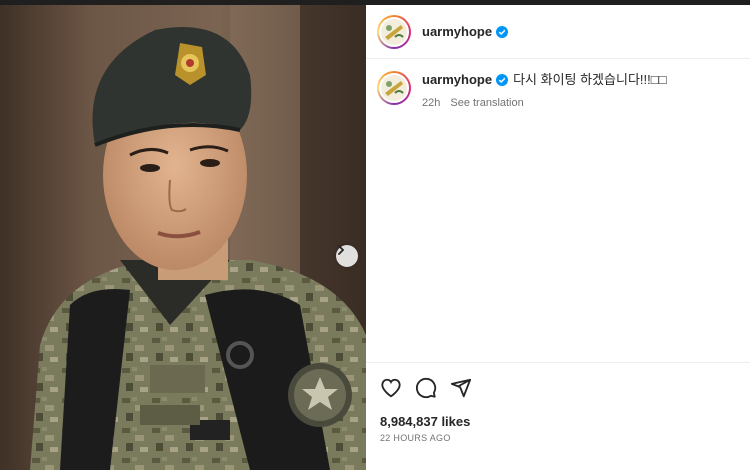 The image size is (750, 470). I want to click on caption-username: uarmyhope, so click(457, 80).